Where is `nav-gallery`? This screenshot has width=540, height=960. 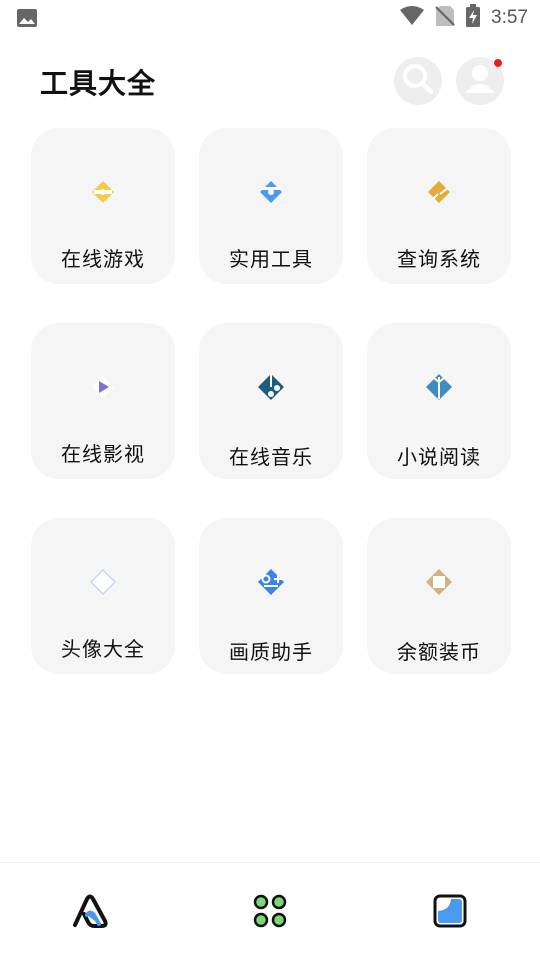 nav-gallery is located at coordinates (450, 913).